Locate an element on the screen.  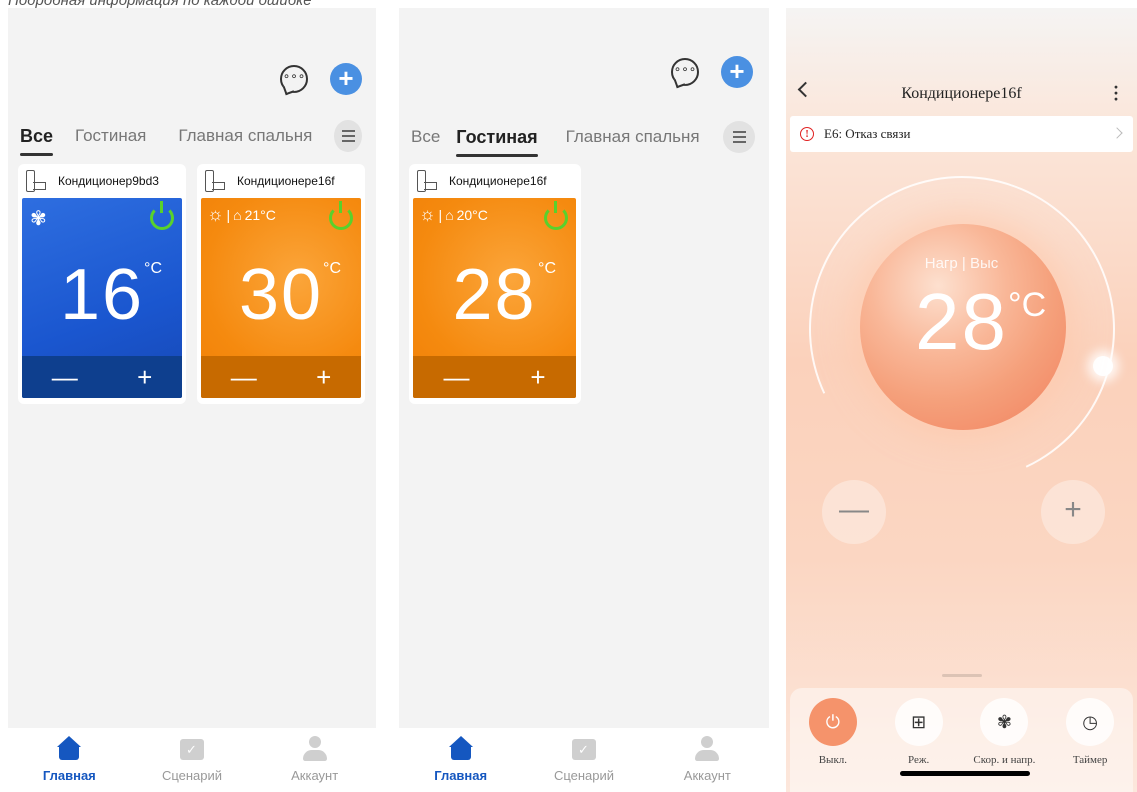
device-tile: ✾ 16 °C — + is located at coordinates (102, 298).